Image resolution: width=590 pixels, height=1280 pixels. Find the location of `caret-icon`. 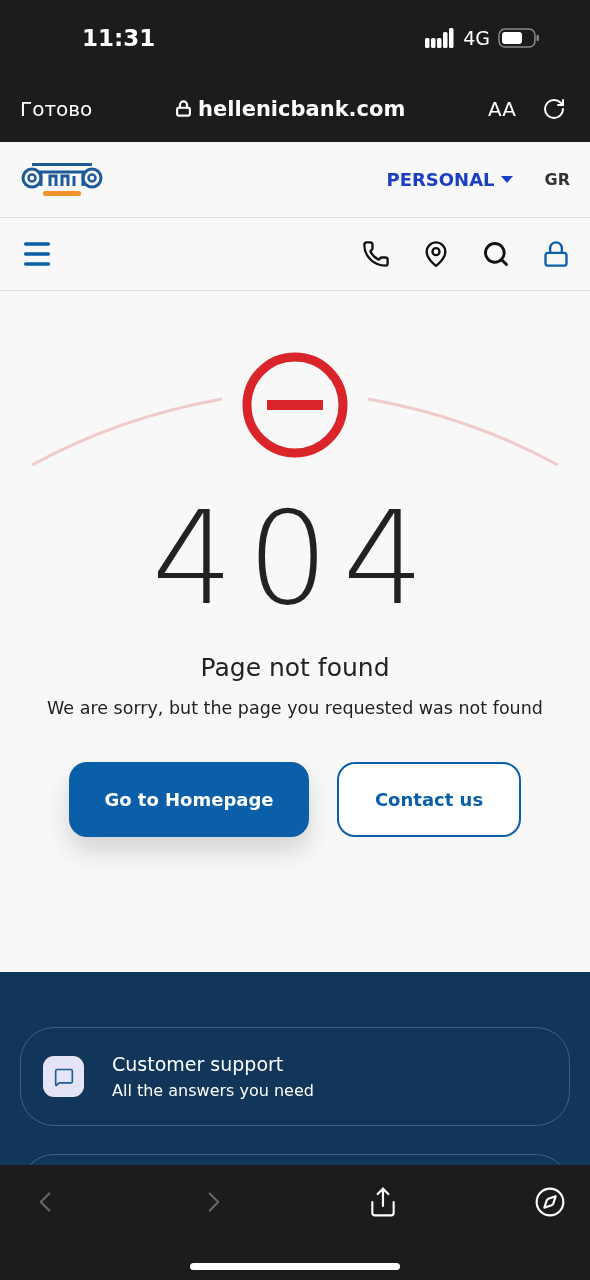

caret-icon is located at coordinates (506, 179).